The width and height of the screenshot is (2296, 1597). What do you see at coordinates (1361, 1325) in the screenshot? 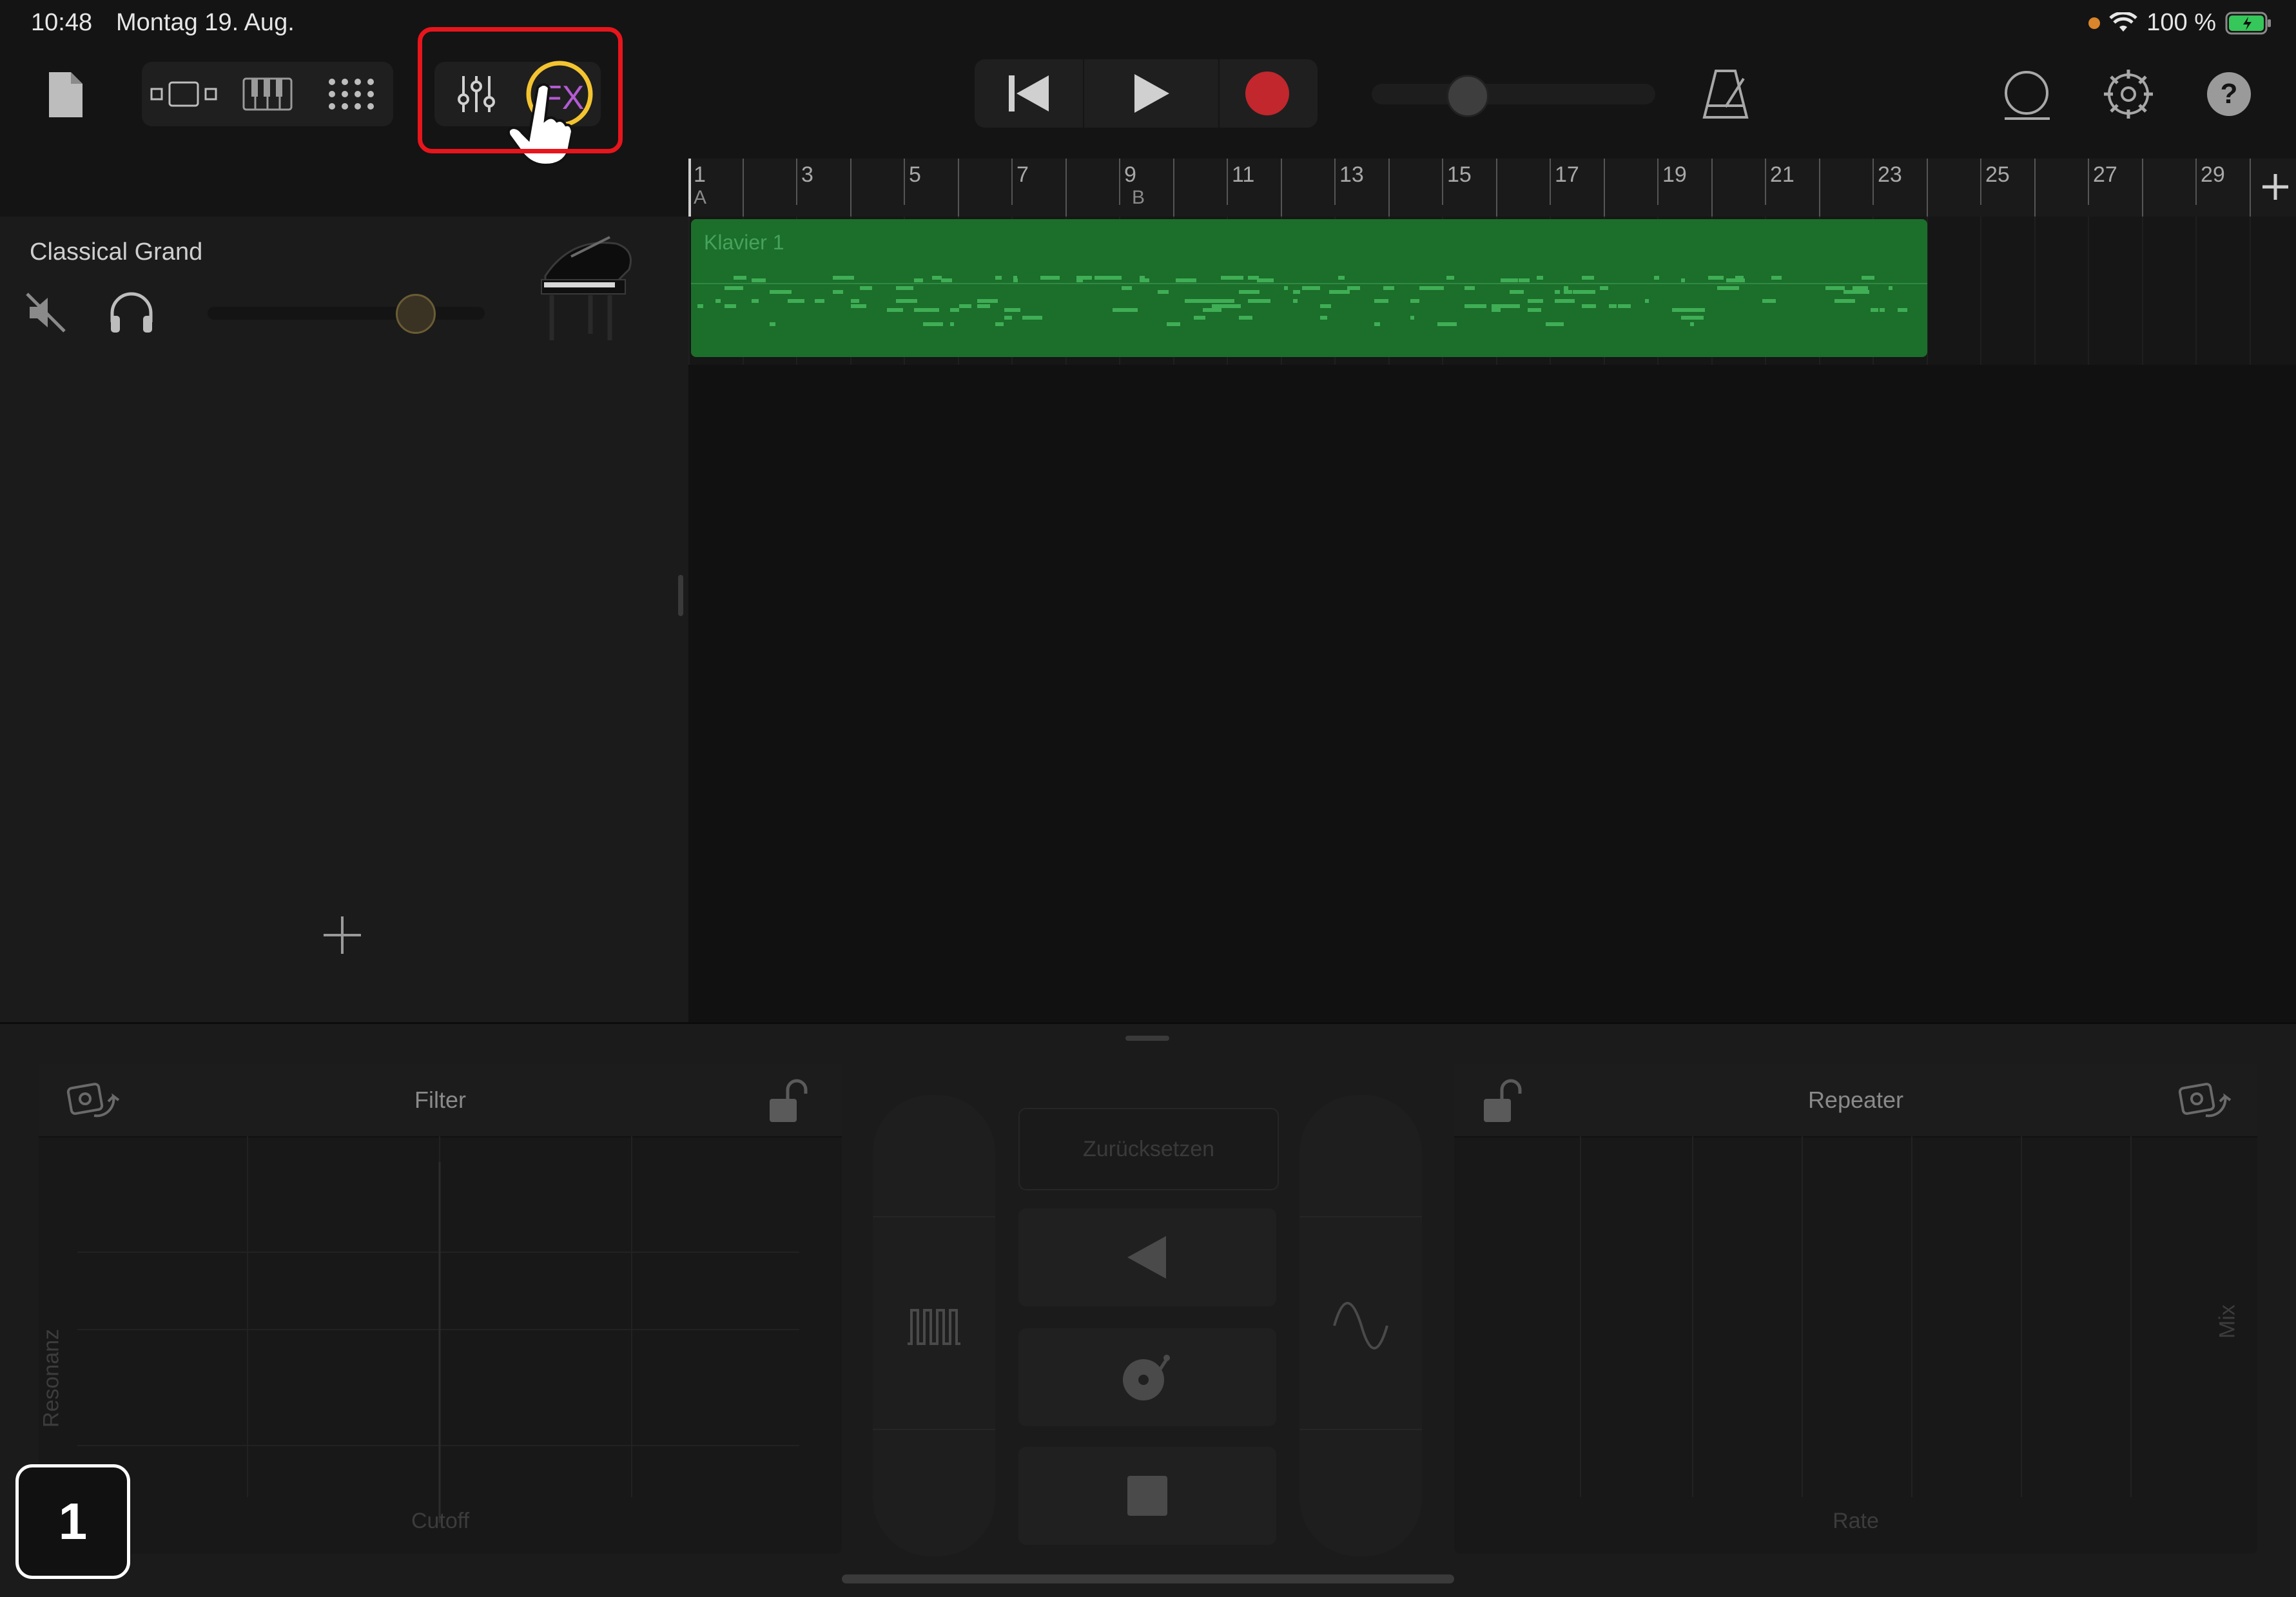
I see `right-fx-slider` at bounding box center [1361, 1325].